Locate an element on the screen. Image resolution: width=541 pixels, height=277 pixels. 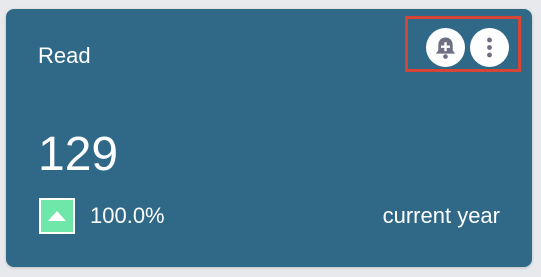
more-options-button is located at coordinates (489, 47).